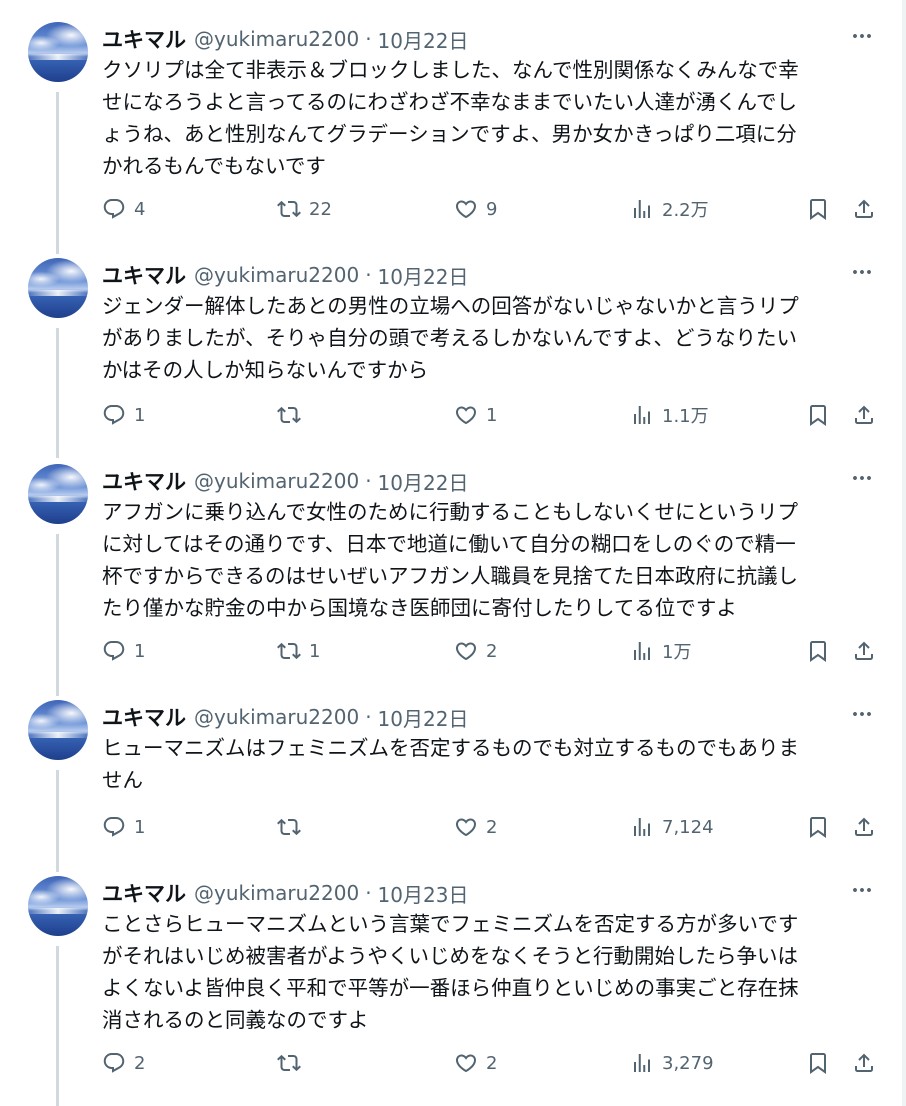 This screenshot has width=906, height=1106. I want to click on views-button: 2.2万, so click(669, 209).